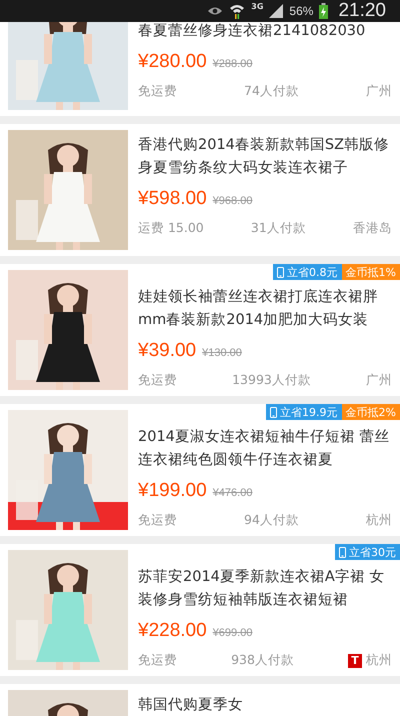  What do you see at coordinates (237, 11) in the screenshot?
I see `wifi-icon` at bounding box center [237, 11].